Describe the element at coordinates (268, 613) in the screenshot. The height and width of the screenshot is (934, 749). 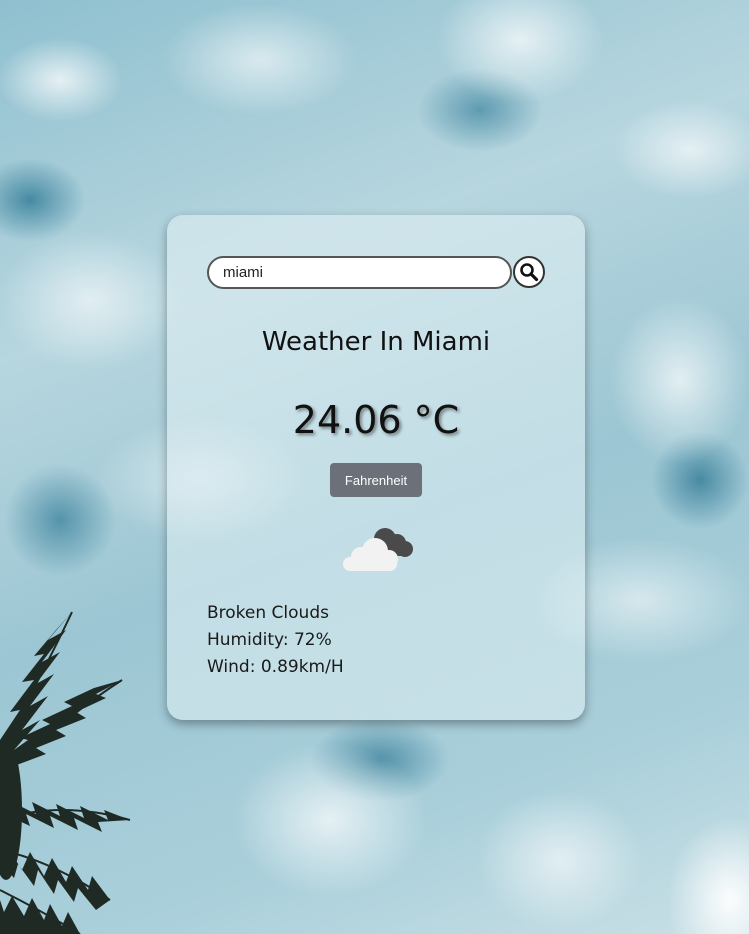
I see `weather-description: Broken Clouds` at that location.